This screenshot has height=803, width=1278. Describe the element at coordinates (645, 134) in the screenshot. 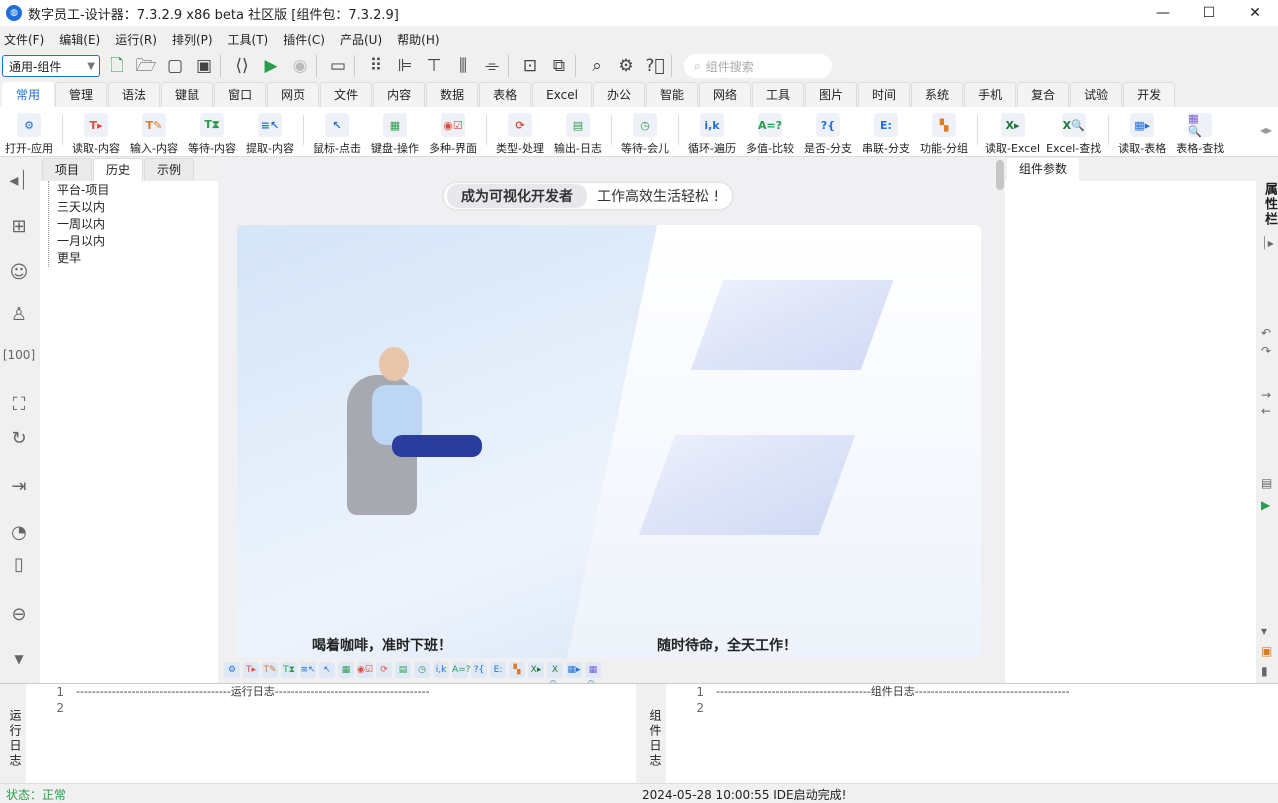

I see `component-button: ◷ 等待-会儿` at that location.